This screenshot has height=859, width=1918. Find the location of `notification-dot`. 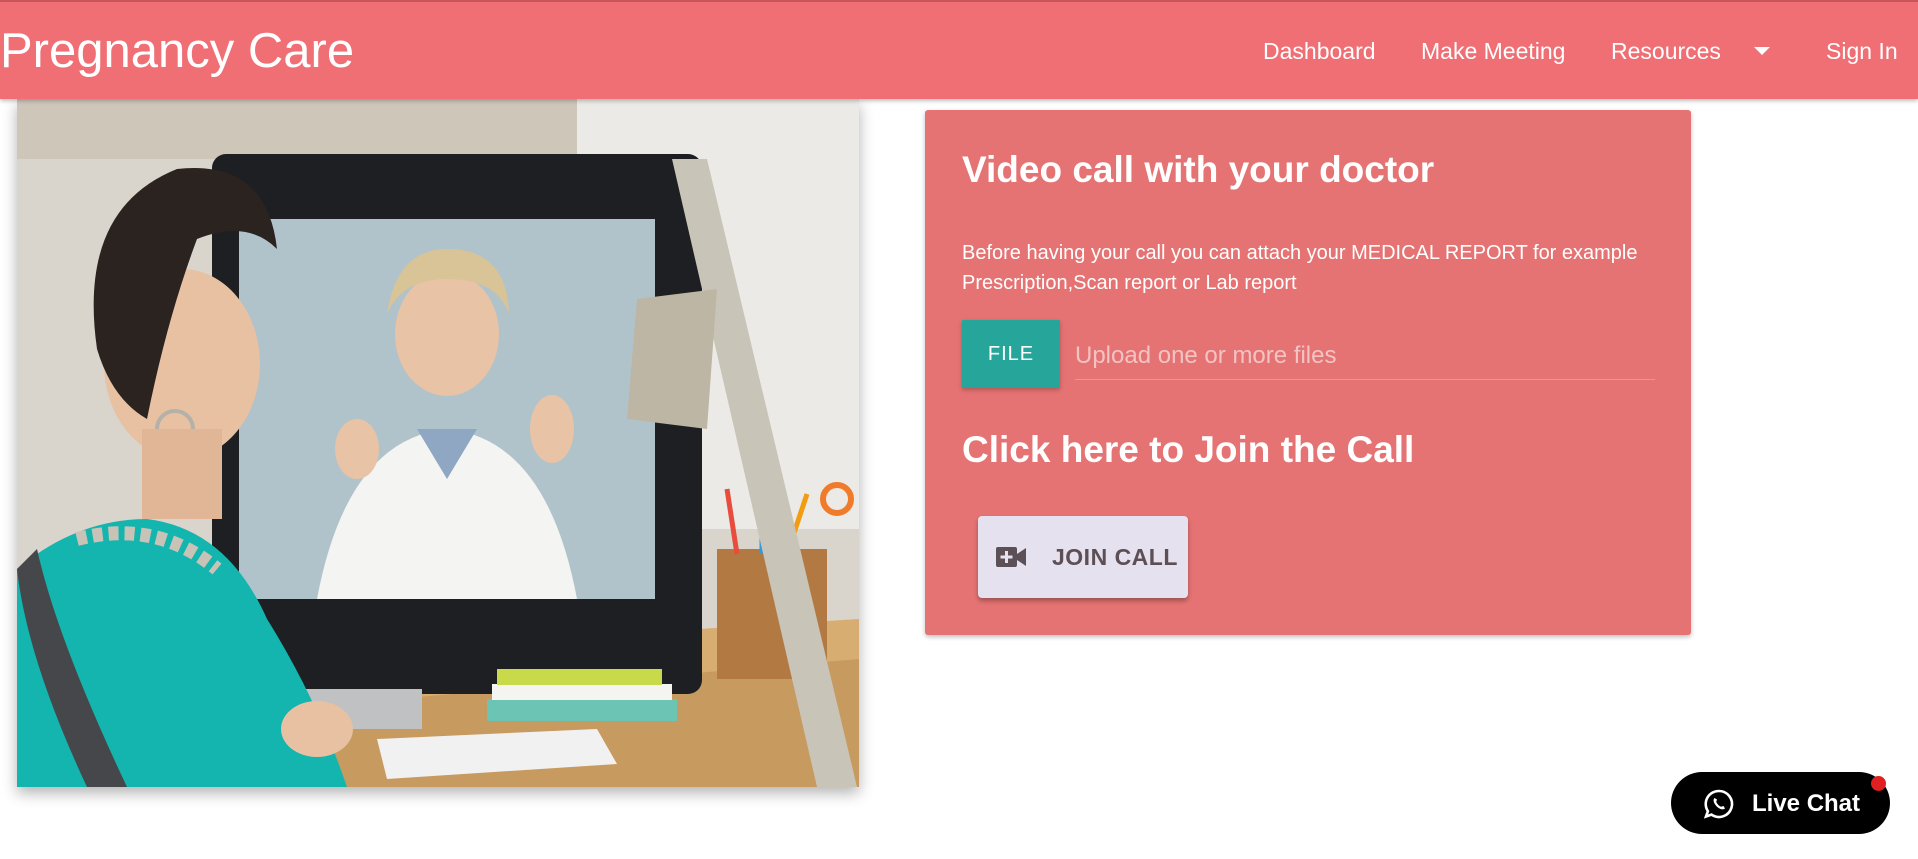

notification-dot is located at coordinates (1878, 783).